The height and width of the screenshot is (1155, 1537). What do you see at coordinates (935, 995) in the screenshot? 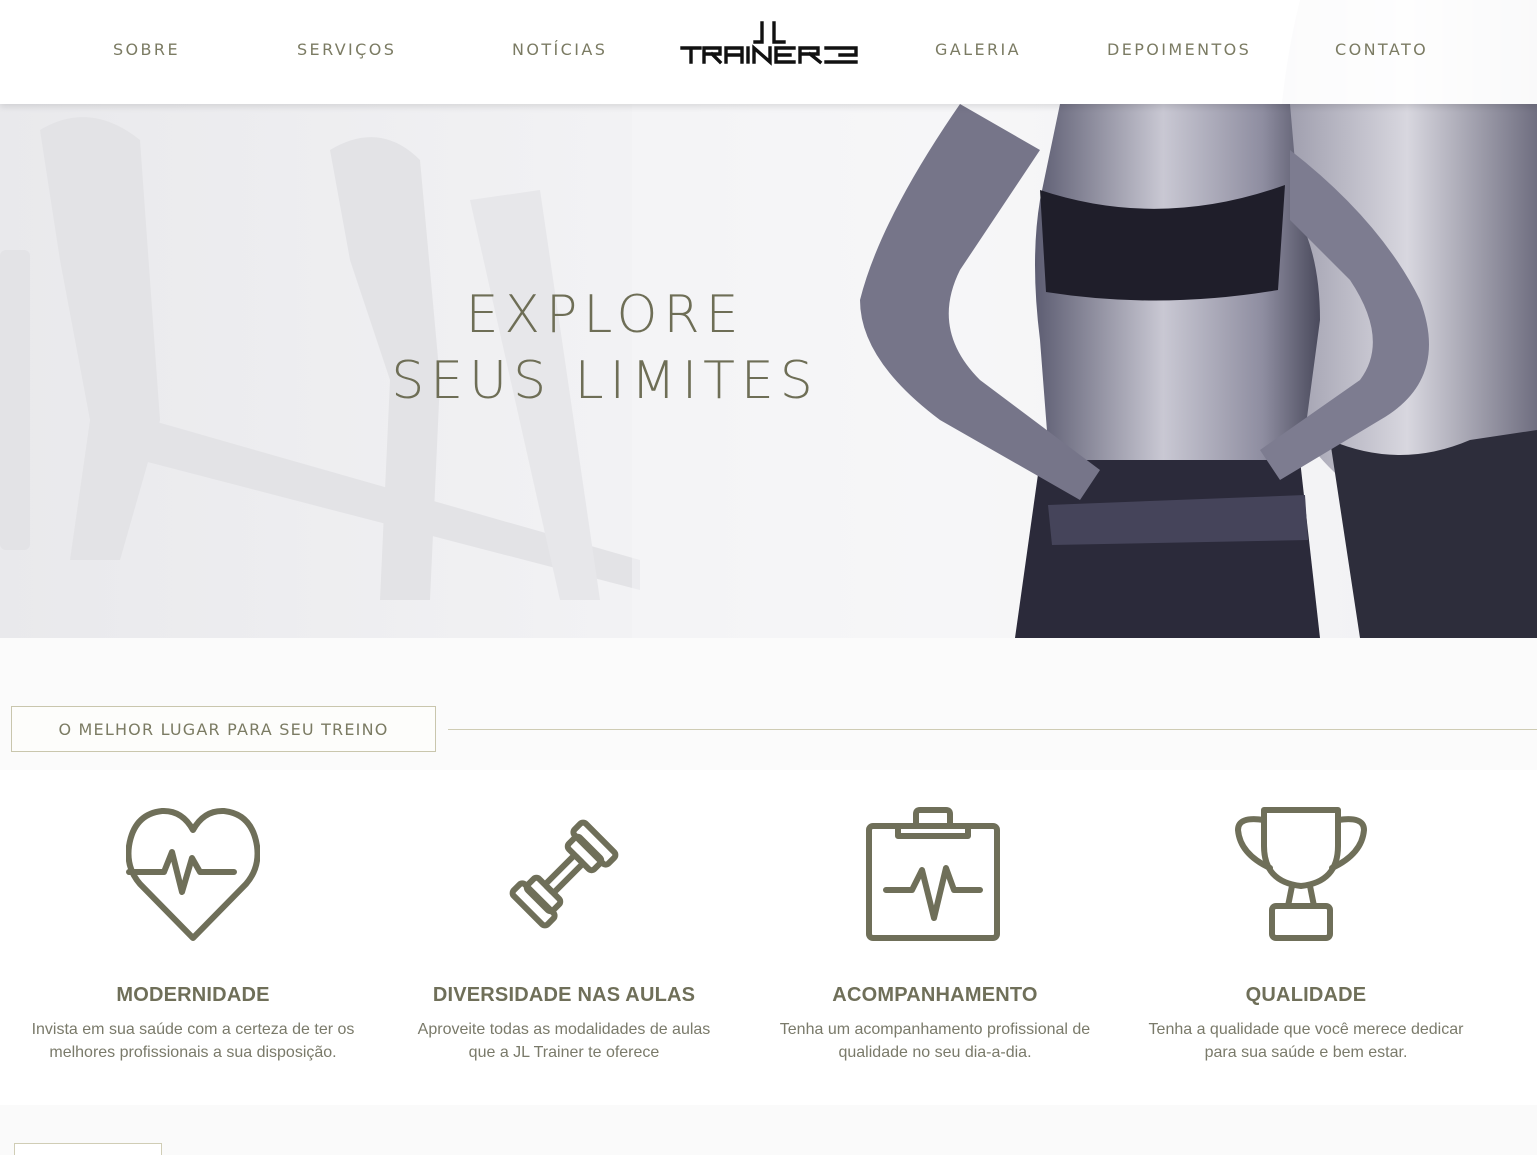
I see `feature-title: ACOMPANHAMENTO` at bounding box center [935, 995].